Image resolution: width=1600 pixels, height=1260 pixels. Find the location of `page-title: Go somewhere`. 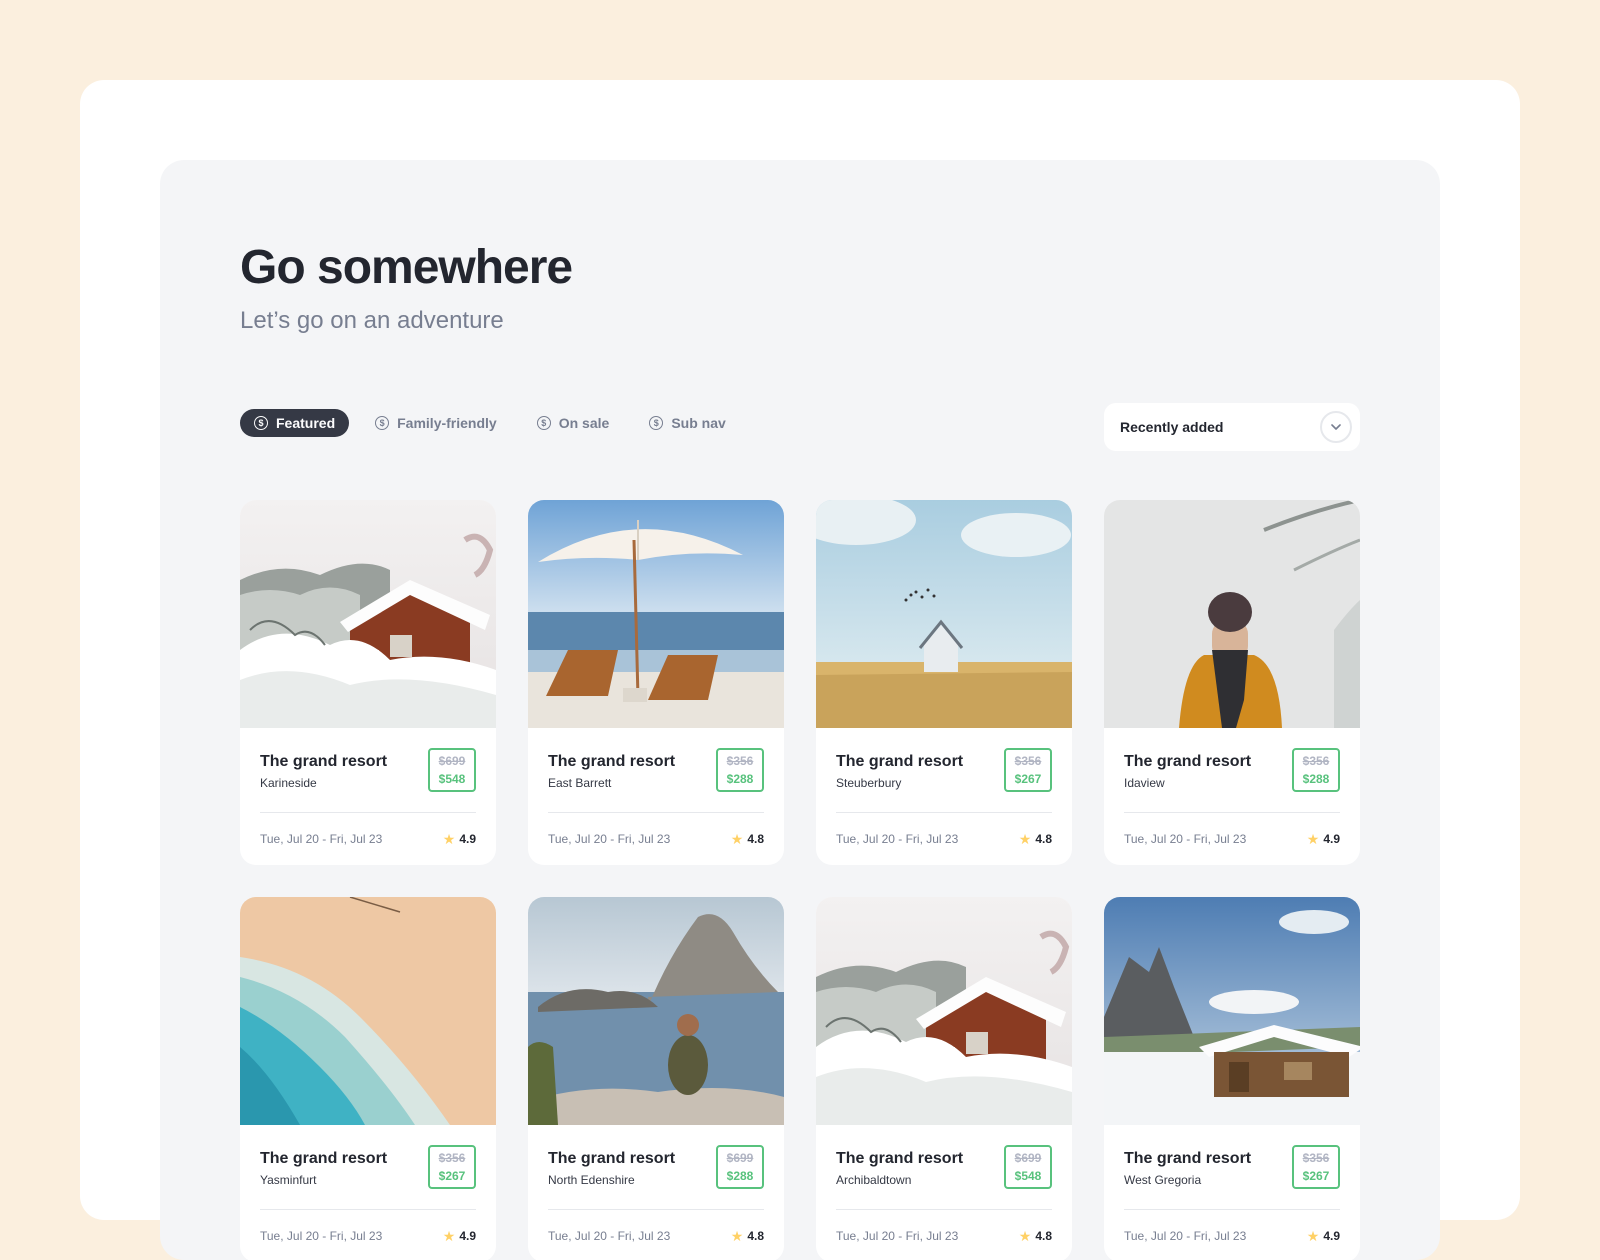

page-title: Go somewhere is located at coordinates (406, 267).